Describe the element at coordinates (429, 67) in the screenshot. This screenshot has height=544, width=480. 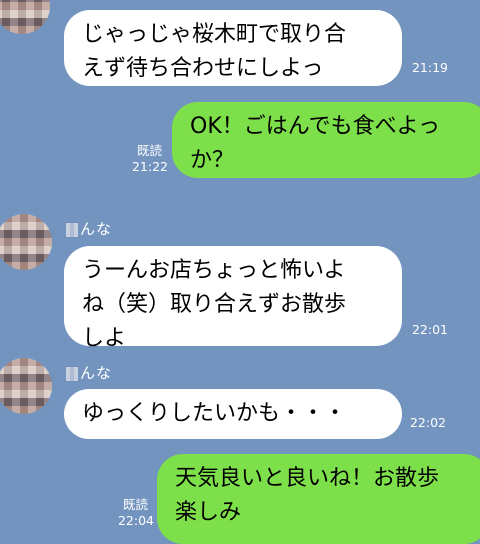
I see `message-timestamp: 21:19` at that location.